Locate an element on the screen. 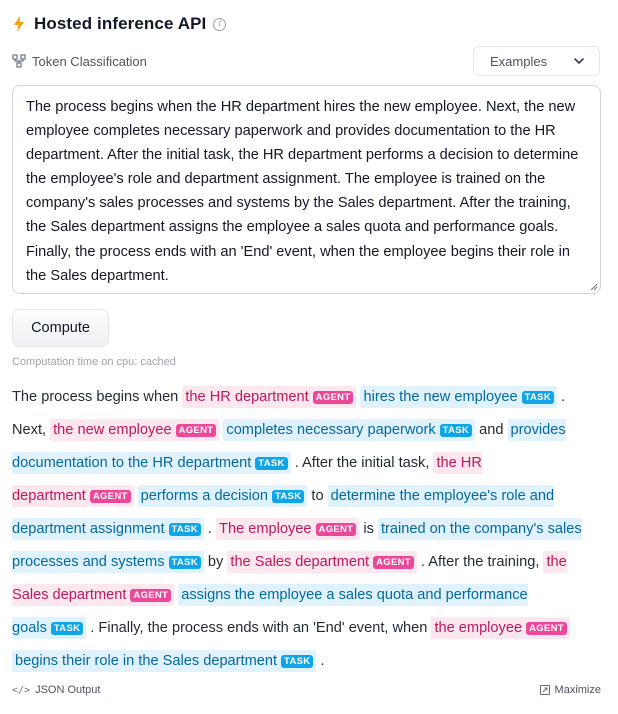 The height and width of the screenshot is (714, 618). output-text: to is located at coordinates (317, 496).